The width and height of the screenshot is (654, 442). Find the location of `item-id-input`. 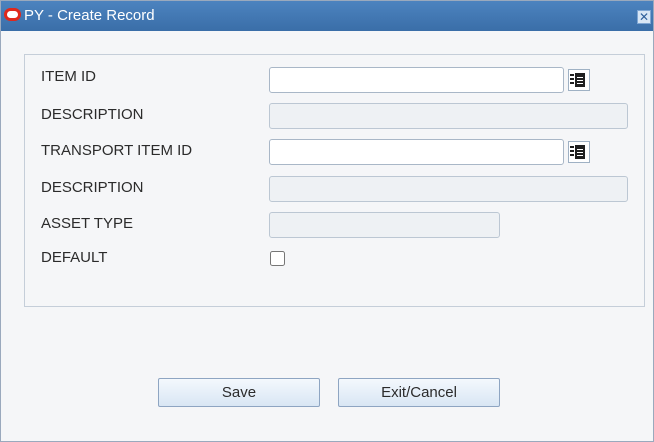

item-id-input is located at coordinates (416, 80).